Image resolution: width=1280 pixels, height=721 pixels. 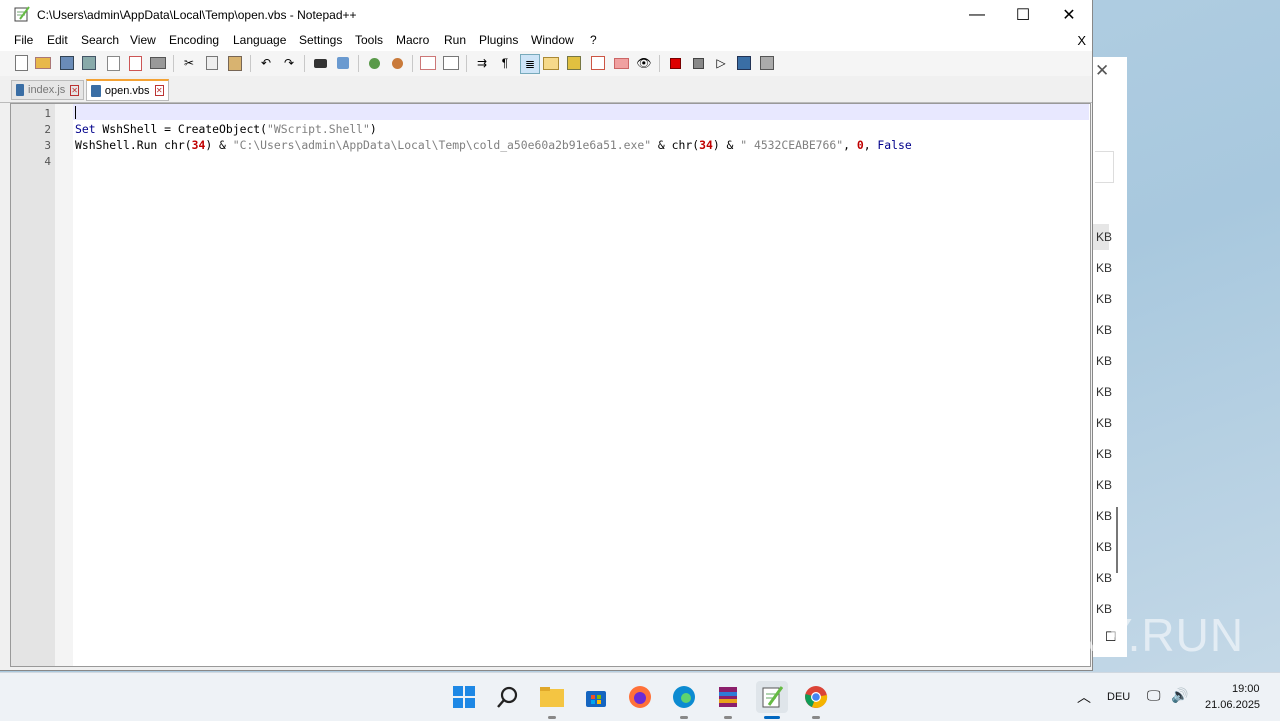 I want to click on menu-run: Run, so click(x=455, y=40).